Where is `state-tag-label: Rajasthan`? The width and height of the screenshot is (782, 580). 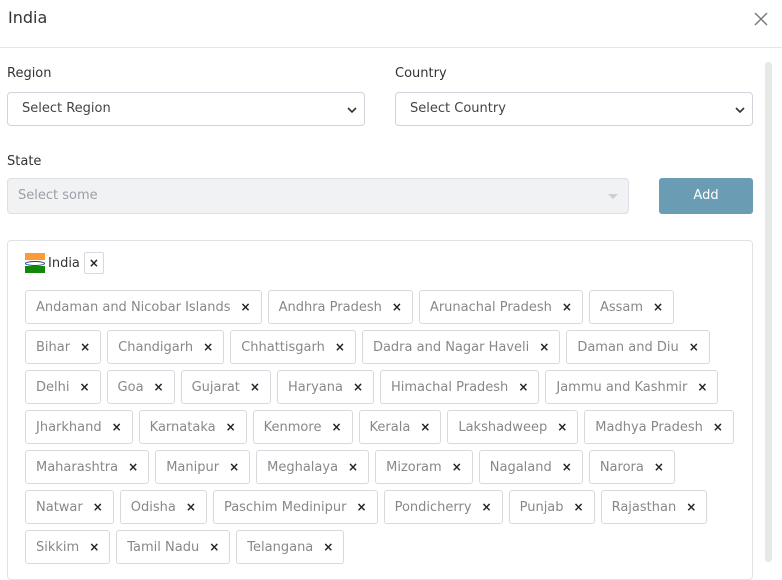
state-tag-label: Rajasthan is located at coordinates (644, 507).